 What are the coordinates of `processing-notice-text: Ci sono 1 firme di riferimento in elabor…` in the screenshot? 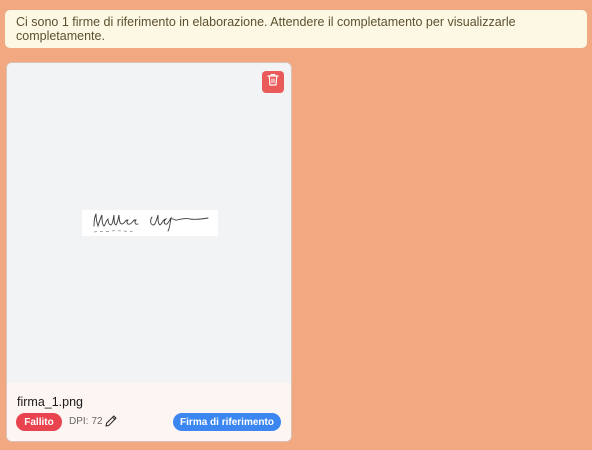 It's located at (266, 29).